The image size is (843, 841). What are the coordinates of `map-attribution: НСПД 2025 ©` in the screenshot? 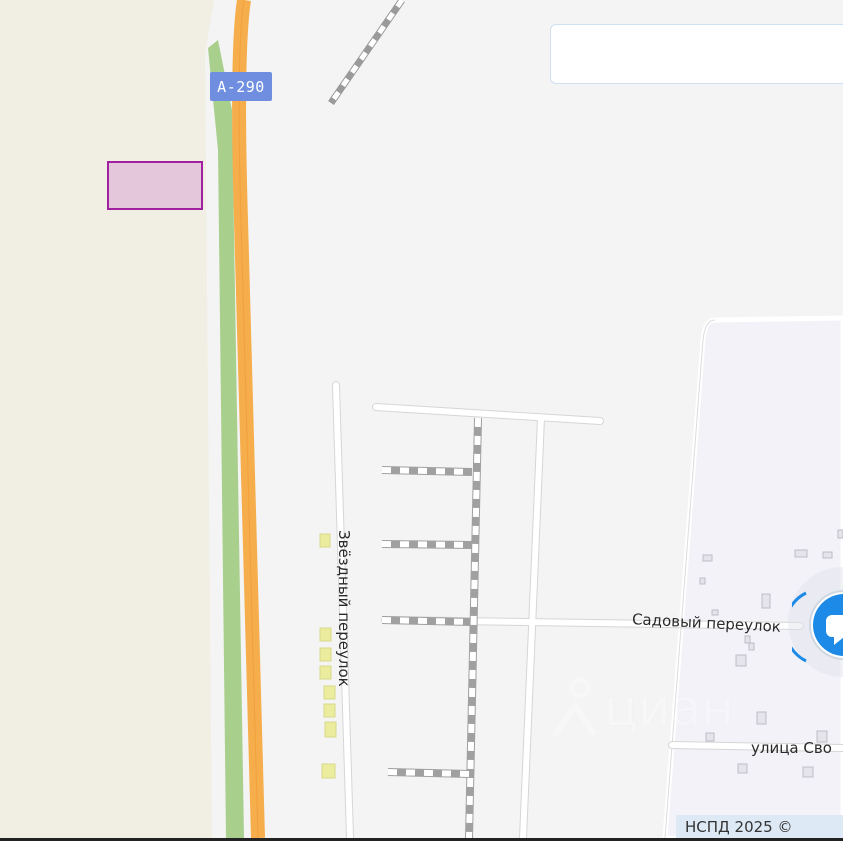 It's located at (759, 827).